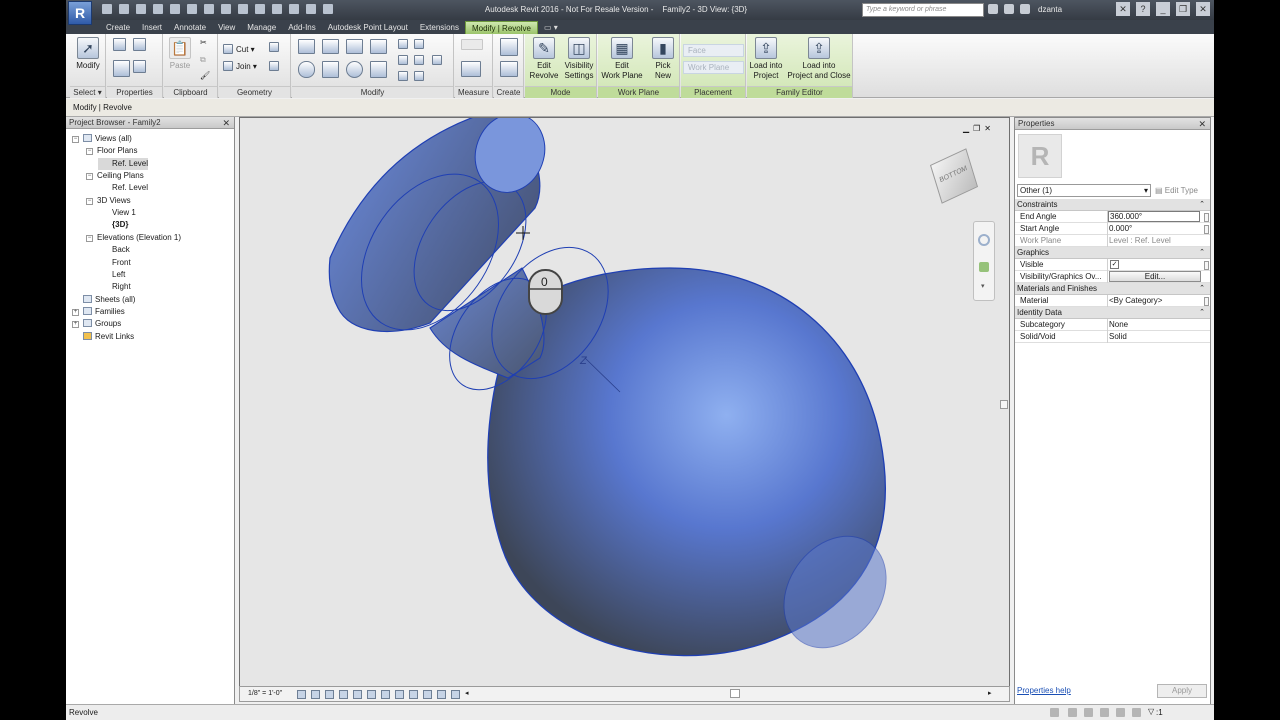 The height and width of the screenshot is (720, 1280). Describe the element at coordinates (329, 694) in the screenshot. I see `sun-path-icon` at that location.